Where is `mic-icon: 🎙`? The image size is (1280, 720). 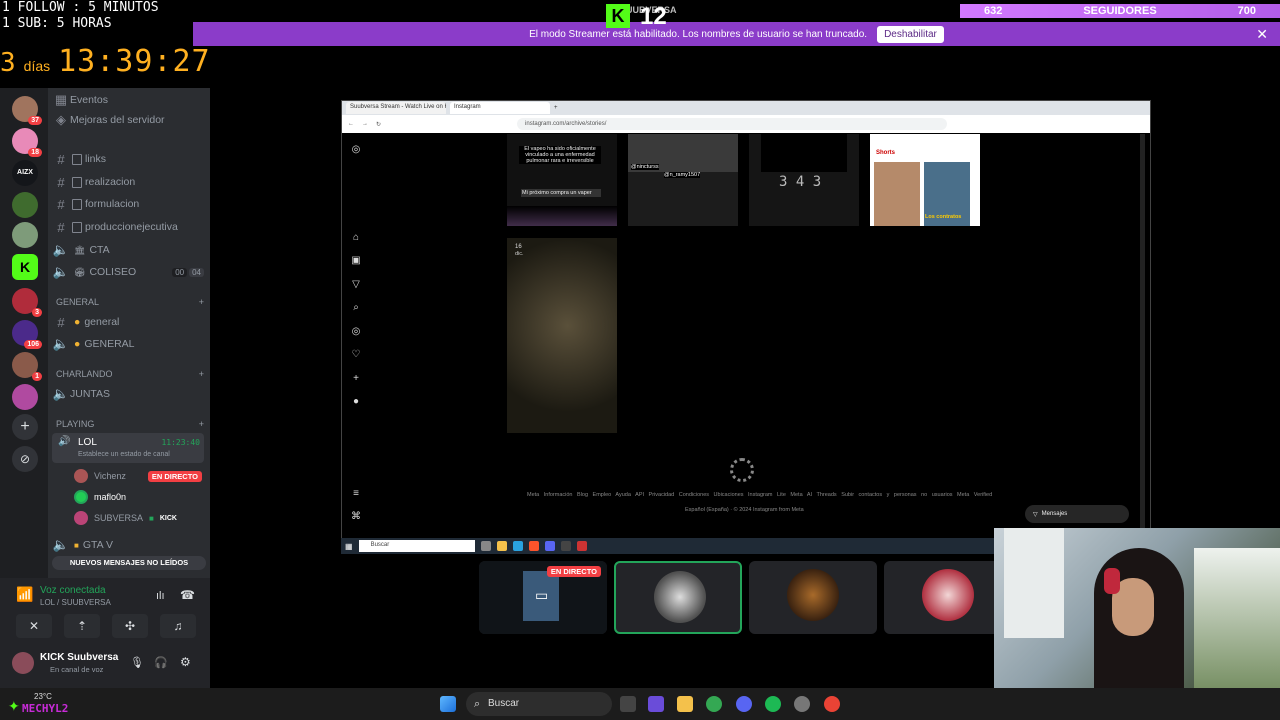
mic-icon: 🎙 is located at coordinates (137, 662).